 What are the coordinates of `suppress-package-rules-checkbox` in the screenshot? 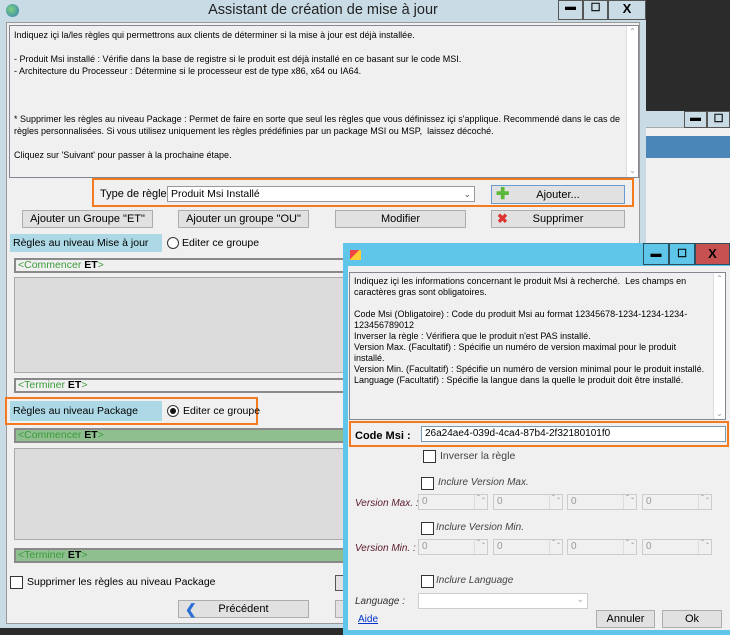 It's located at (16, 582).